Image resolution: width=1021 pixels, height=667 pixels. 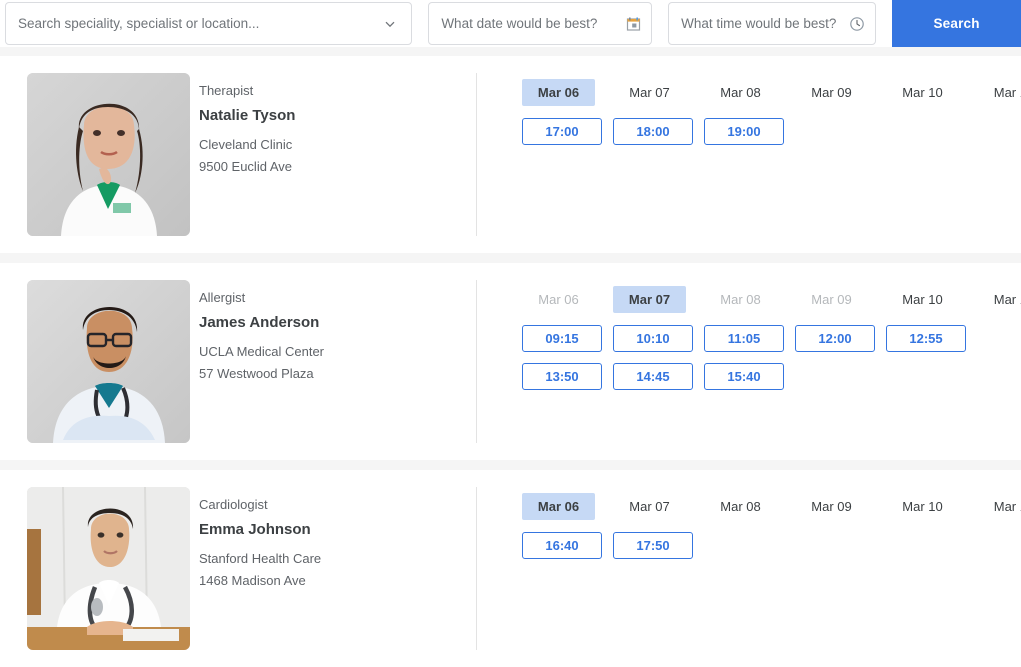 What do you see at coordinates (562, 131) in the screenshot?
I see `time-slot-button: 17:00` at bounding box center [562, 131].